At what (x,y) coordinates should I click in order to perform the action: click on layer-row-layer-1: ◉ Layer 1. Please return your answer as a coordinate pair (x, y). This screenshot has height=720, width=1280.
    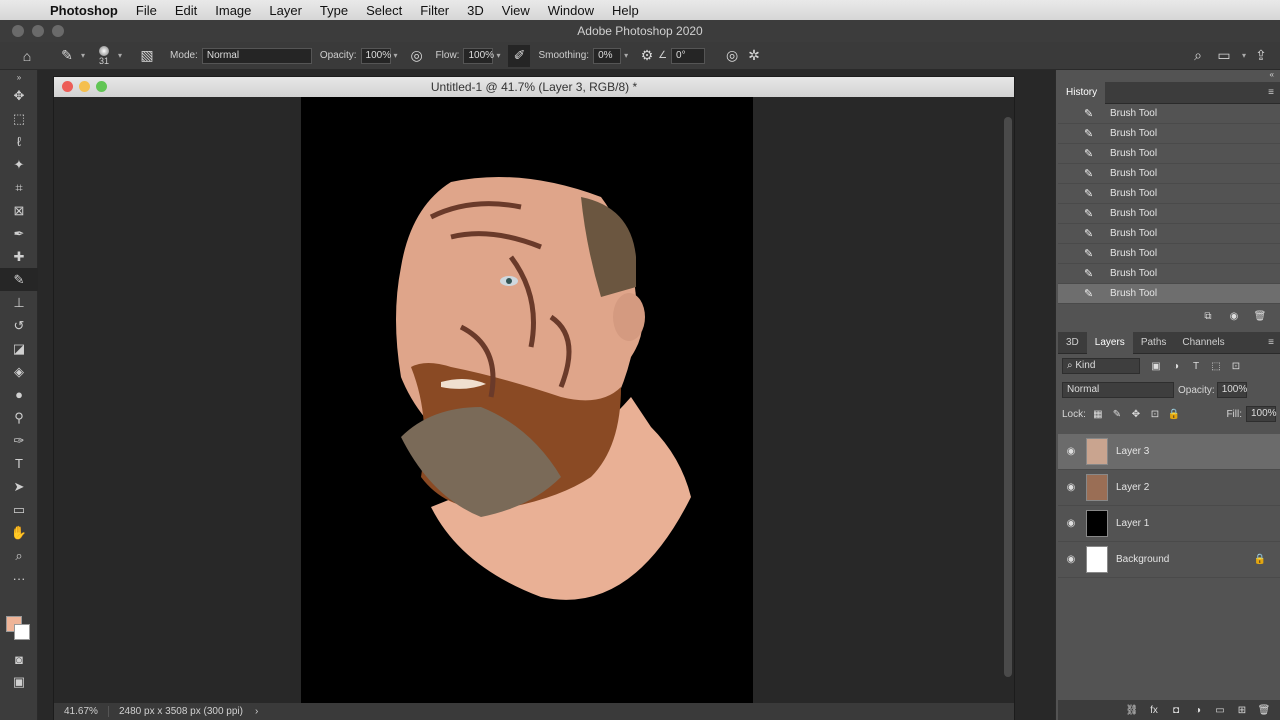
    Looking at the image, I should click on (1169, 524).